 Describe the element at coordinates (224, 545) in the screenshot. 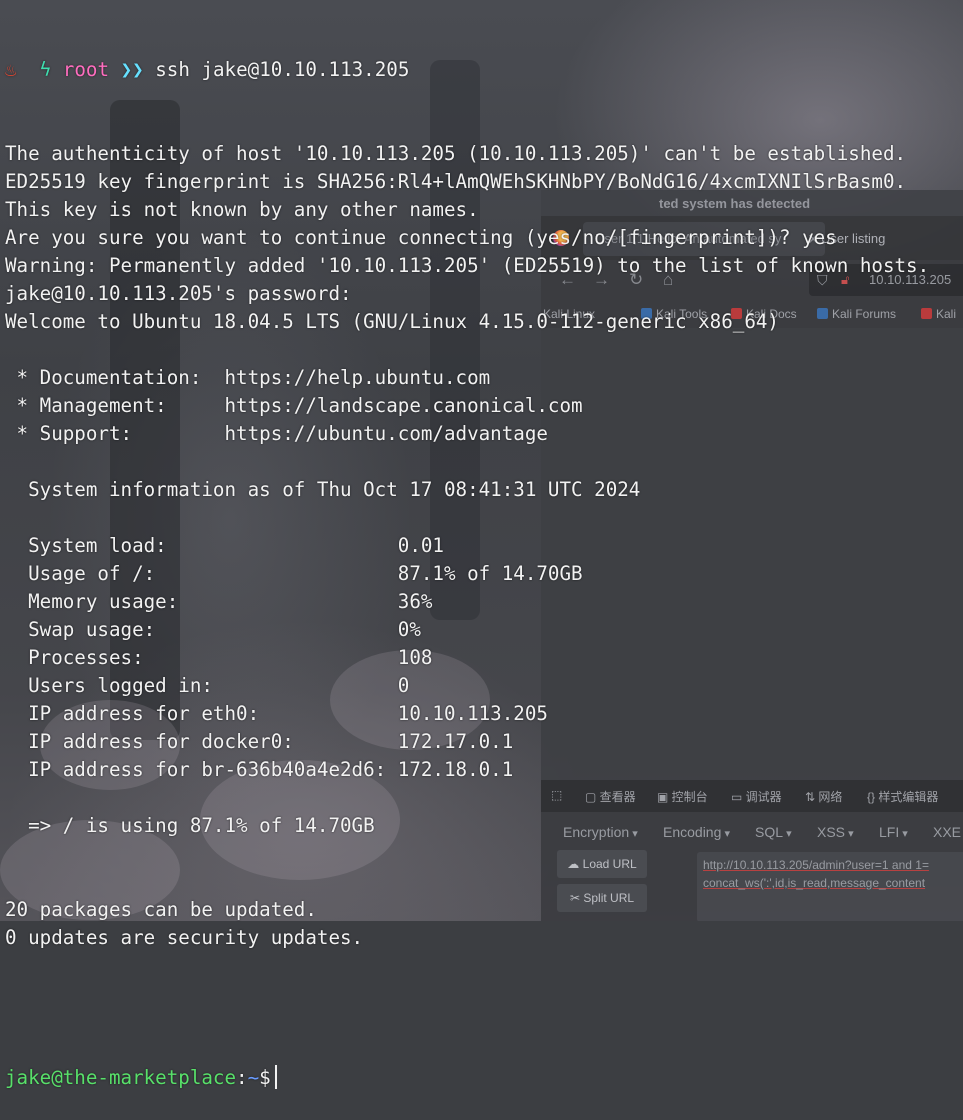

I see `terminal-output-line: System load: 0.01` at that location.